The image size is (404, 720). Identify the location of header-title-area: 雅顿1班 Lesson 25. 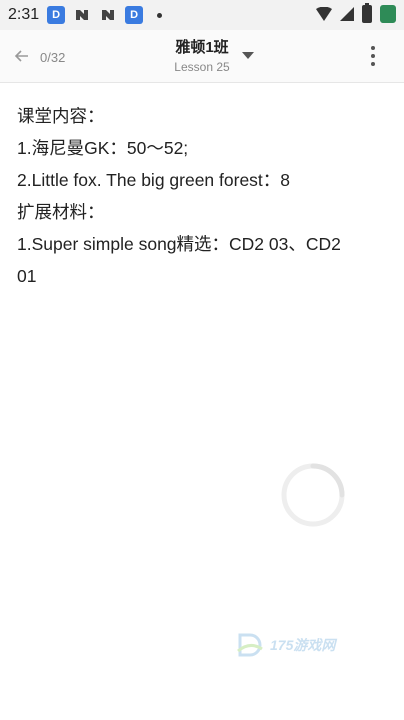
(202, 55).